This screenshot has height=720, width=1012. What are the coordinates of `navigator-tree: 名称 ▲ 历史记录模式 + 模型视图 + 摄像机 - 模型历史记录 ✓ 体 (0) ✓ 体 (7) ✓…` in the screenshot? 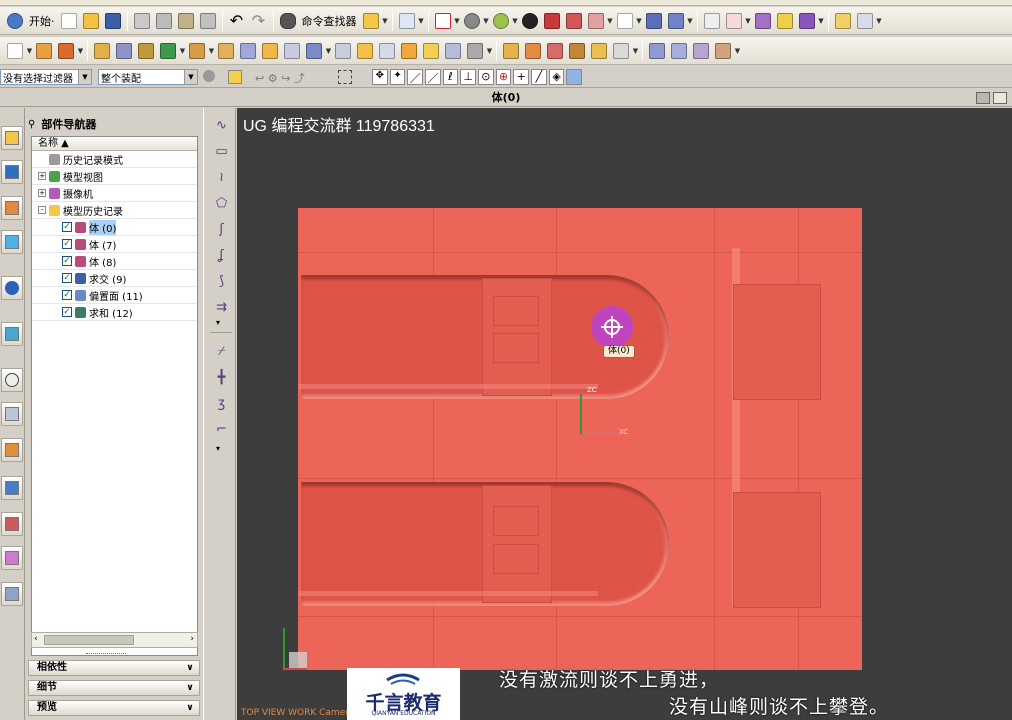 It's located at (114, 396).